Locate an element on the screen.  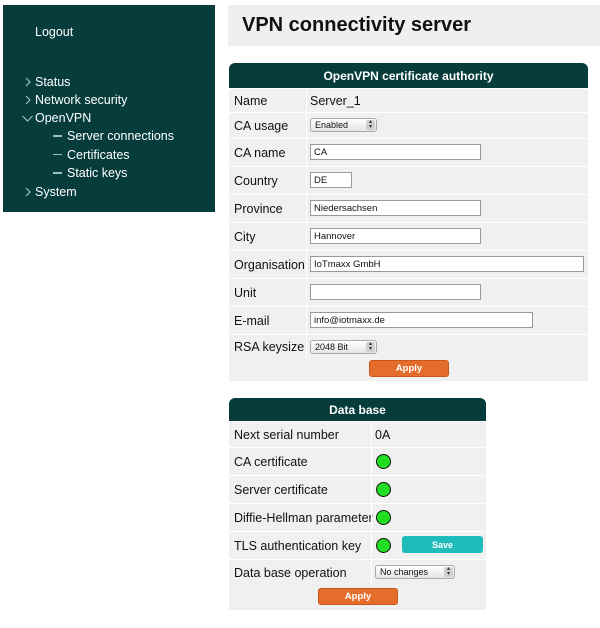
ca-row-organisation: Organisation is located at coordinates (408, 264).